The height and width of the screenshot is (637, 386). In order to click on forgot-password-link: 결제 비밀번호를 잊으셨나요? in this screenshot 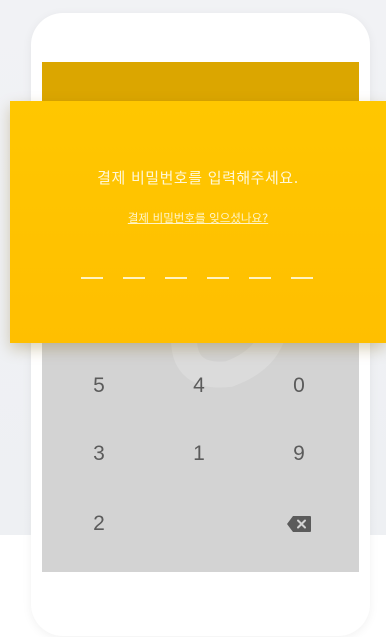, I will do `click(198, 218)`.